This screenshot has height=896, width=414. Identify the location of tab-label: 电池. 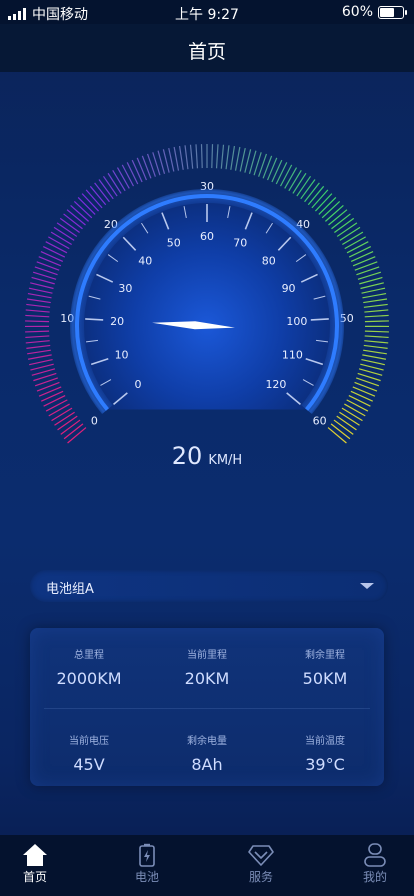
(146, 877).